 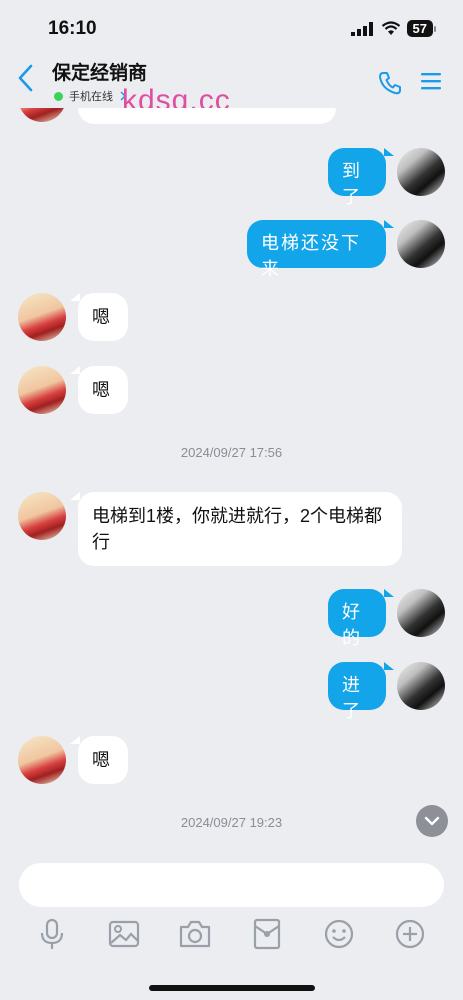 I want to click on menu-icon, so click(x=431, y=81).